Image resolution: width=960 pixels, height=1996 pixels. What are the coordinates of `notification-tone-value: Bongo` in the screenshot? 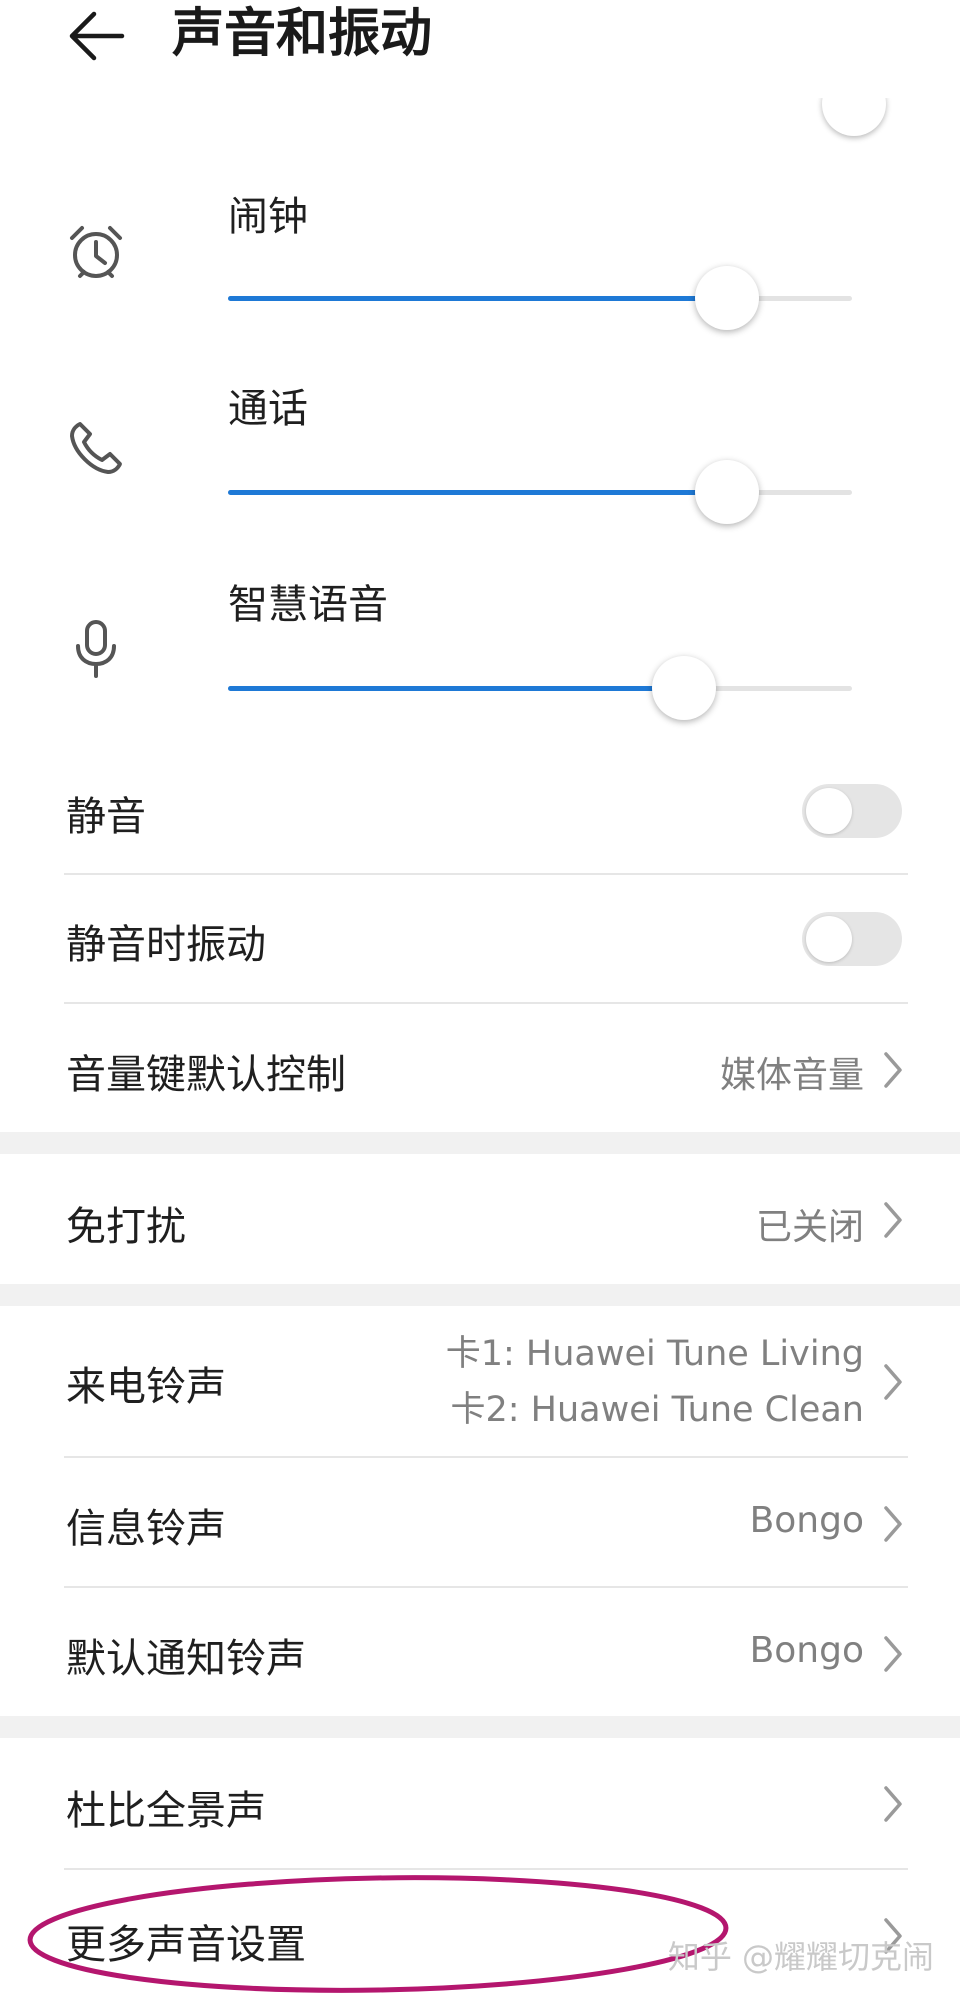 It's located at (806, 1650).